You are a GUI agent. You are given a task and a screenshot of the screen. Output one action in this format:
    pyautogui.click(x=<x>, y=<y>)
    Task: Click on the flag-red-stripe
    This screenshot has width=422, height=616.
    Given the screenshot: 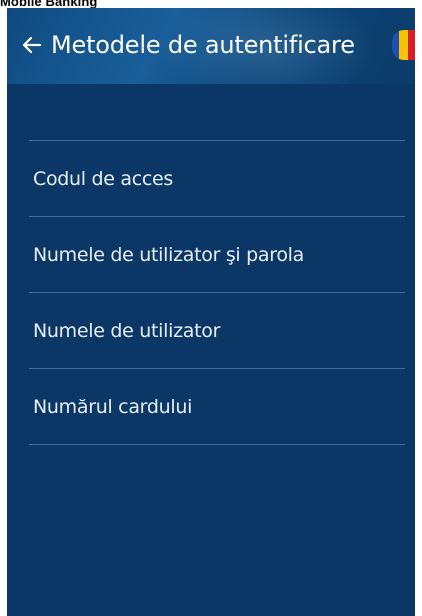 What is the action you would take?
    pyautogui.click(x=411, y=45)
    